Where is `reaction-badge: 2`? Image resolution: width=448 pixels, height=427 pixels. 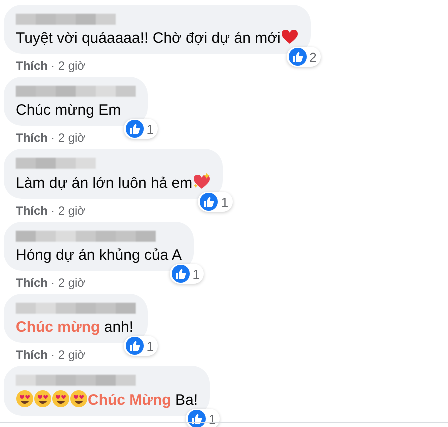 reaction-badge: 2 is located at coordinates (303, 57).